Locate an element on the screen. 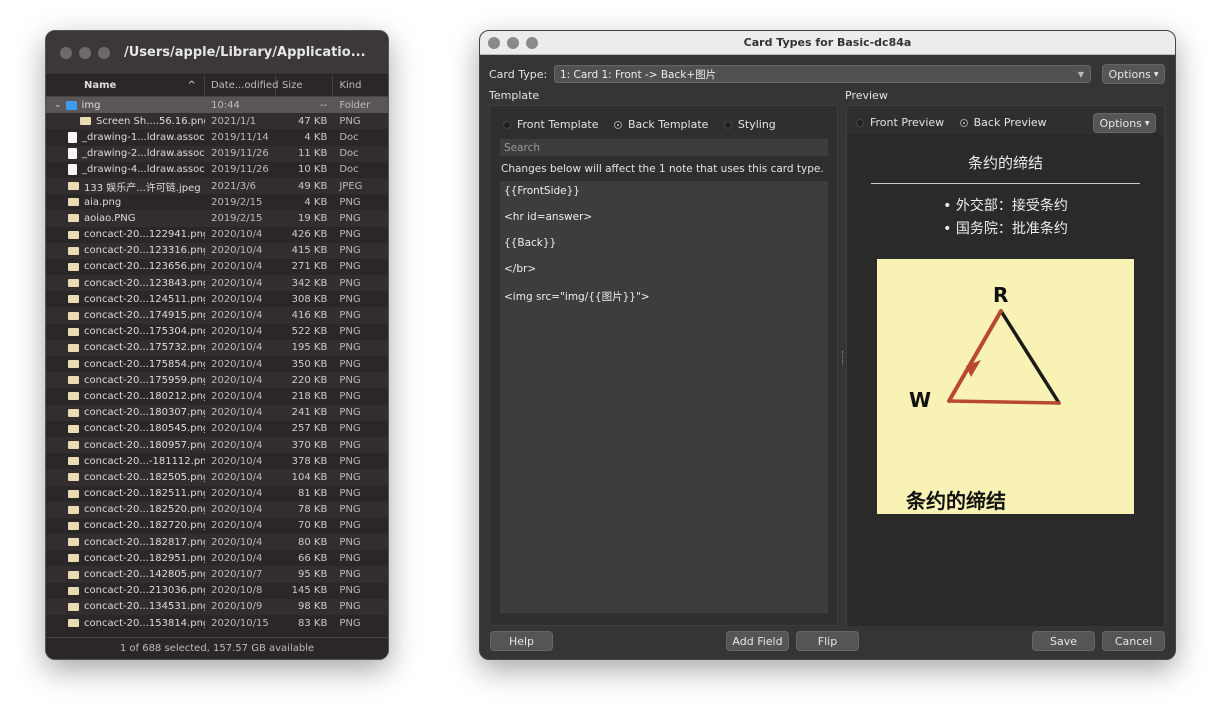 This screenshot has width=1221, height=720. file-size: 81 KB is located at coordinates (313, 494).